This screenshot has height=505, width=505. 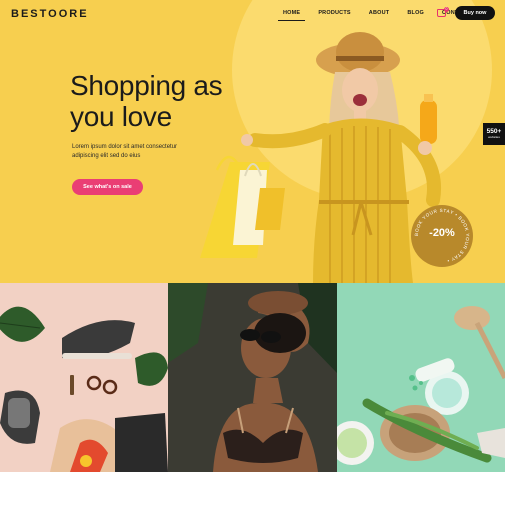 I want to click on side-badge-count: 550+, so click(x=494, y=131).